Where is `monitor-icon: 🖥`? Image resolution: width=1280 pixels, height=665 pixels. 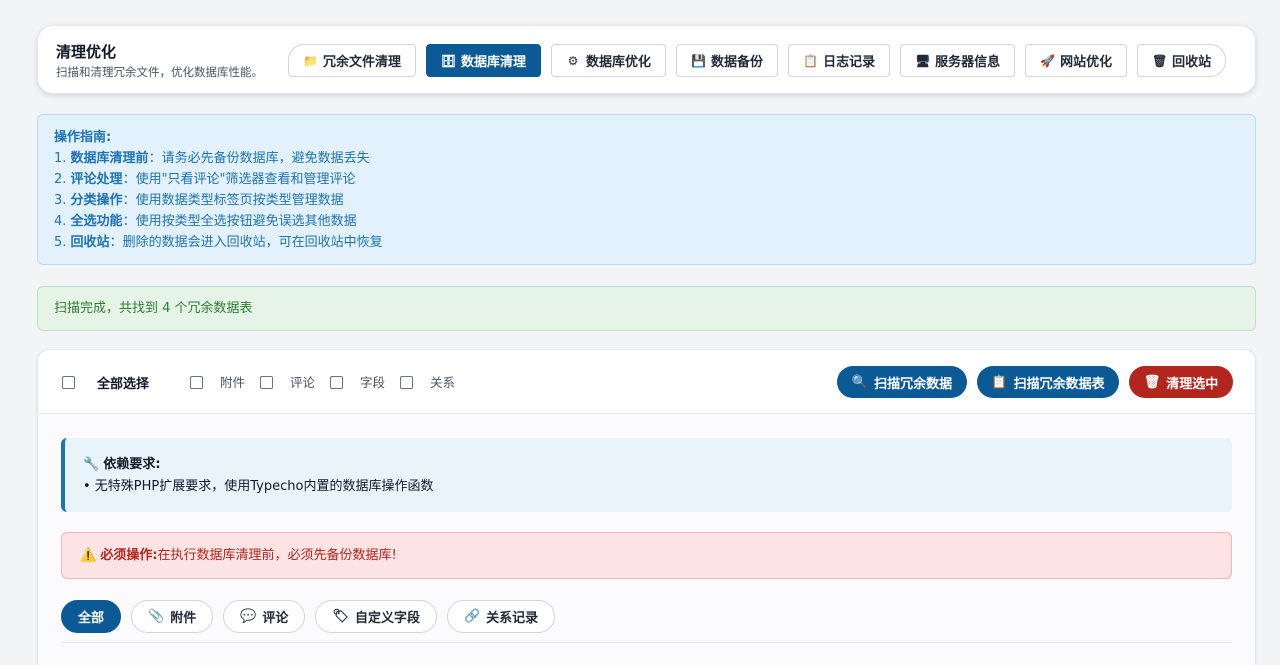
monitor-icon: 🖥 is located at coordinates (923, 60).